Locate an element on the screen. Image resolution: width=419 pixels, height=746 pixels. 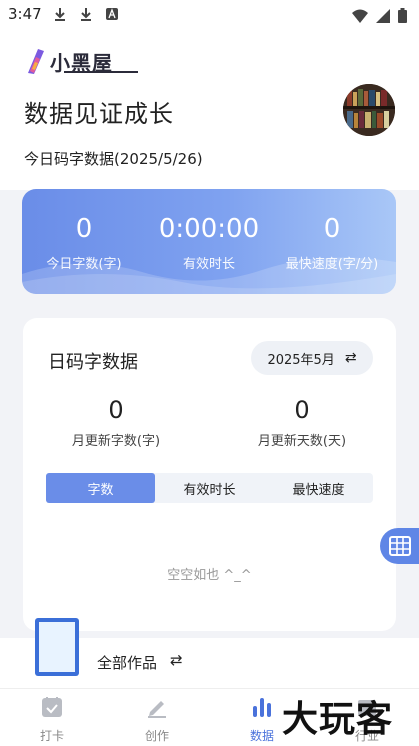
effective-time-stat: 0:00:00 有效时长 is located at coordinates (209, 242).